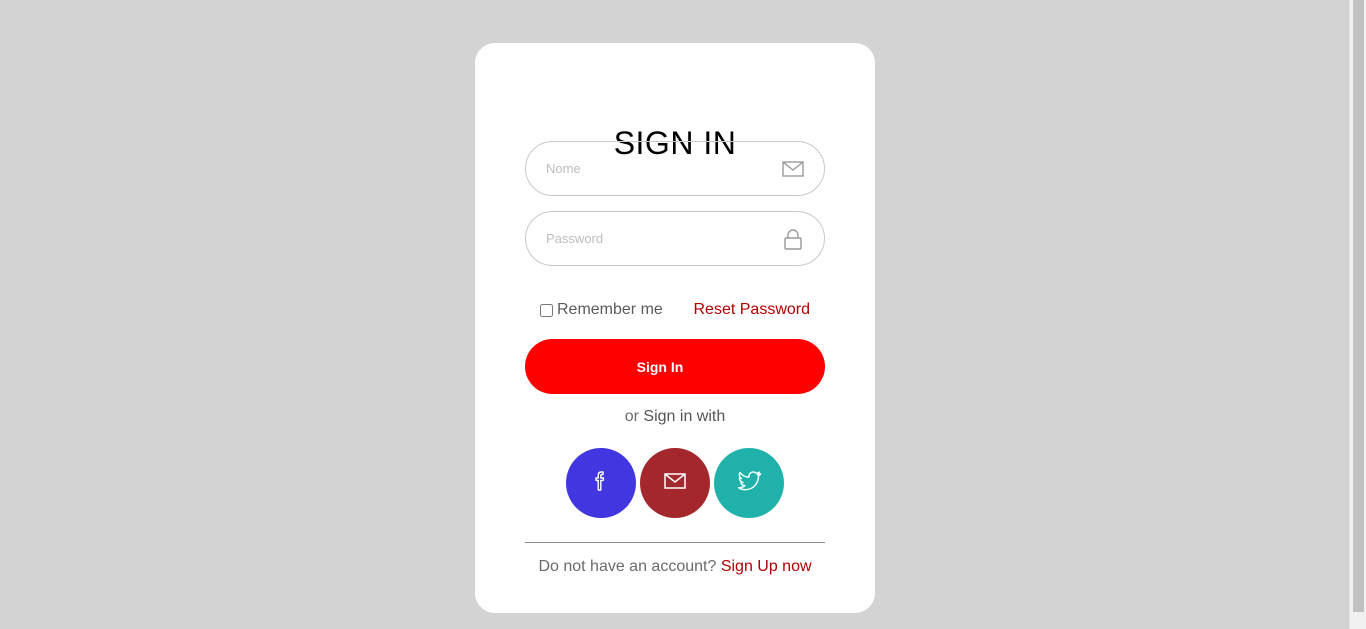 This screenshot has width=1366, height=629. Describe the element at coordinates (752, 310) in the screenshot. I see `reset-password-link: Reset Password` at that location.